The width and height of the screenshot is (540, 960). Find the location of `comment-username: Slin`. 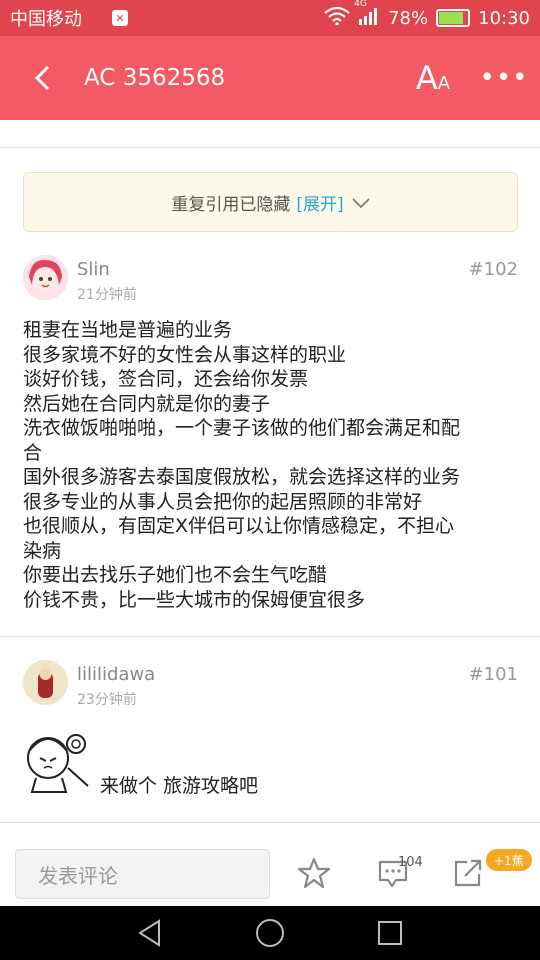

comment-username: Slin is located at coordinates (93, 269).